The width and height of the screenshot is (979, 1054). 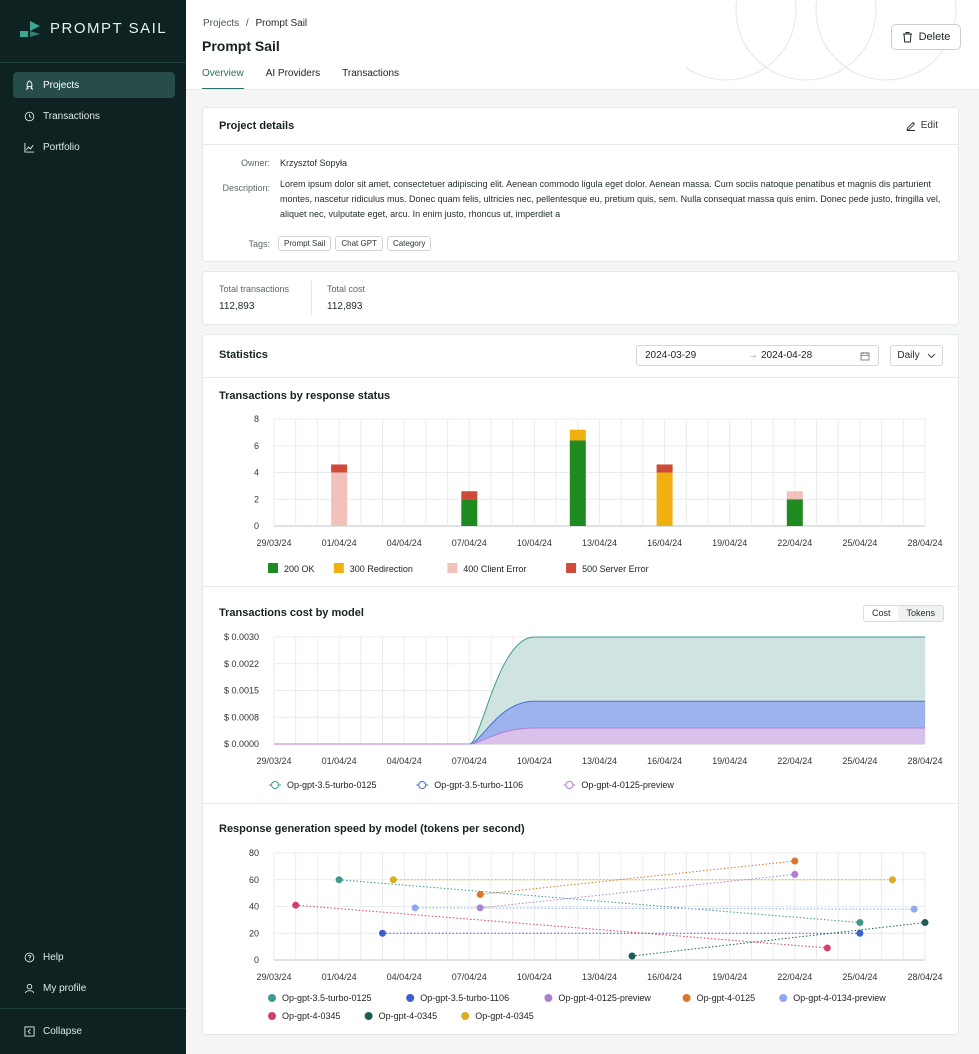 I want to click on legend-label: Op-gpt-3.5-turbo-0125, so click(x=332, y=785).